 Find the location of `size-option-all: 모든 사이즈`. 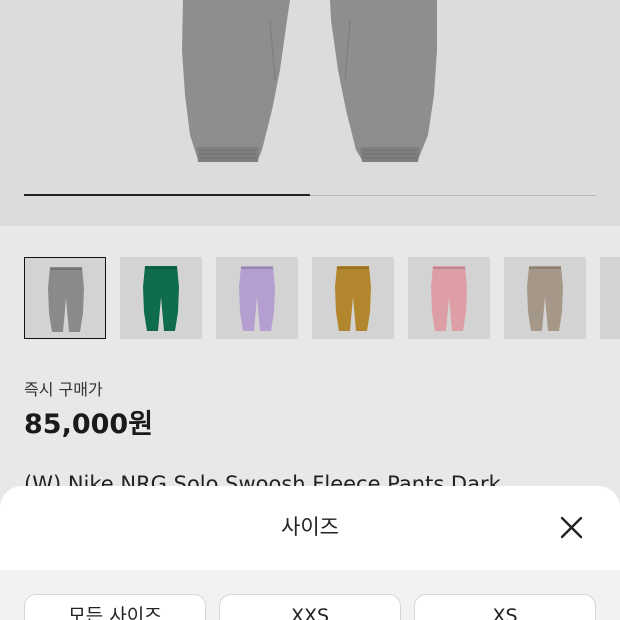

size-option-all: 모든 사이즈 is located at coordinates (115, 607).